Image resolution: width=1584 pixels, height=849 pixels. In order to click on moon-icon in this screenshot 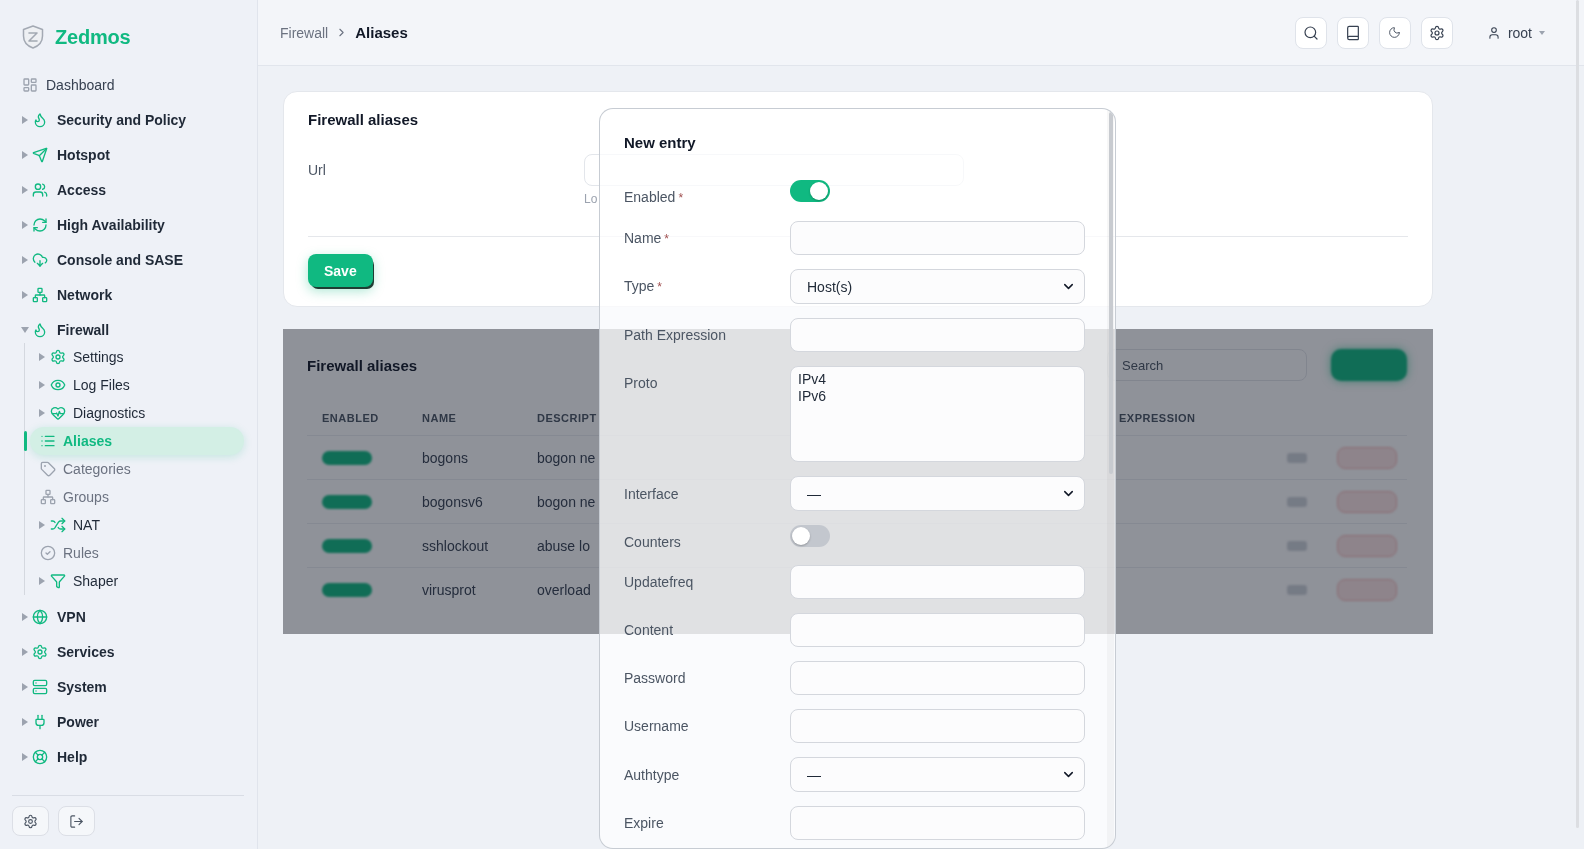, I will do `click(1395, 32)`.